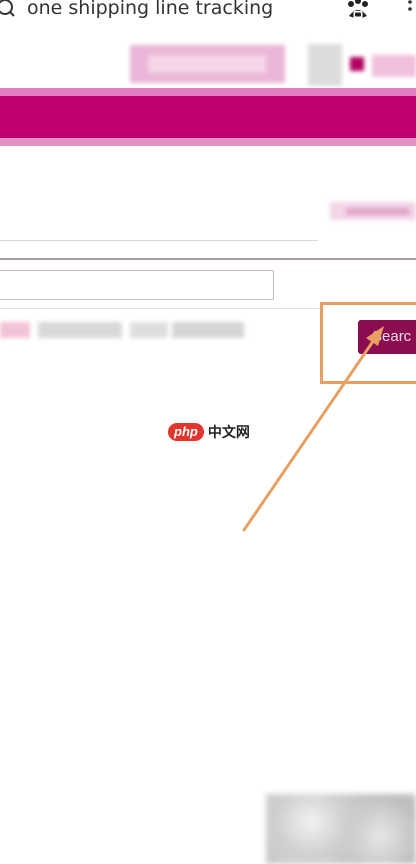 The height and width of the screenshot is (864, 416). I want to click on tracking-number-input, so click(137, 285).